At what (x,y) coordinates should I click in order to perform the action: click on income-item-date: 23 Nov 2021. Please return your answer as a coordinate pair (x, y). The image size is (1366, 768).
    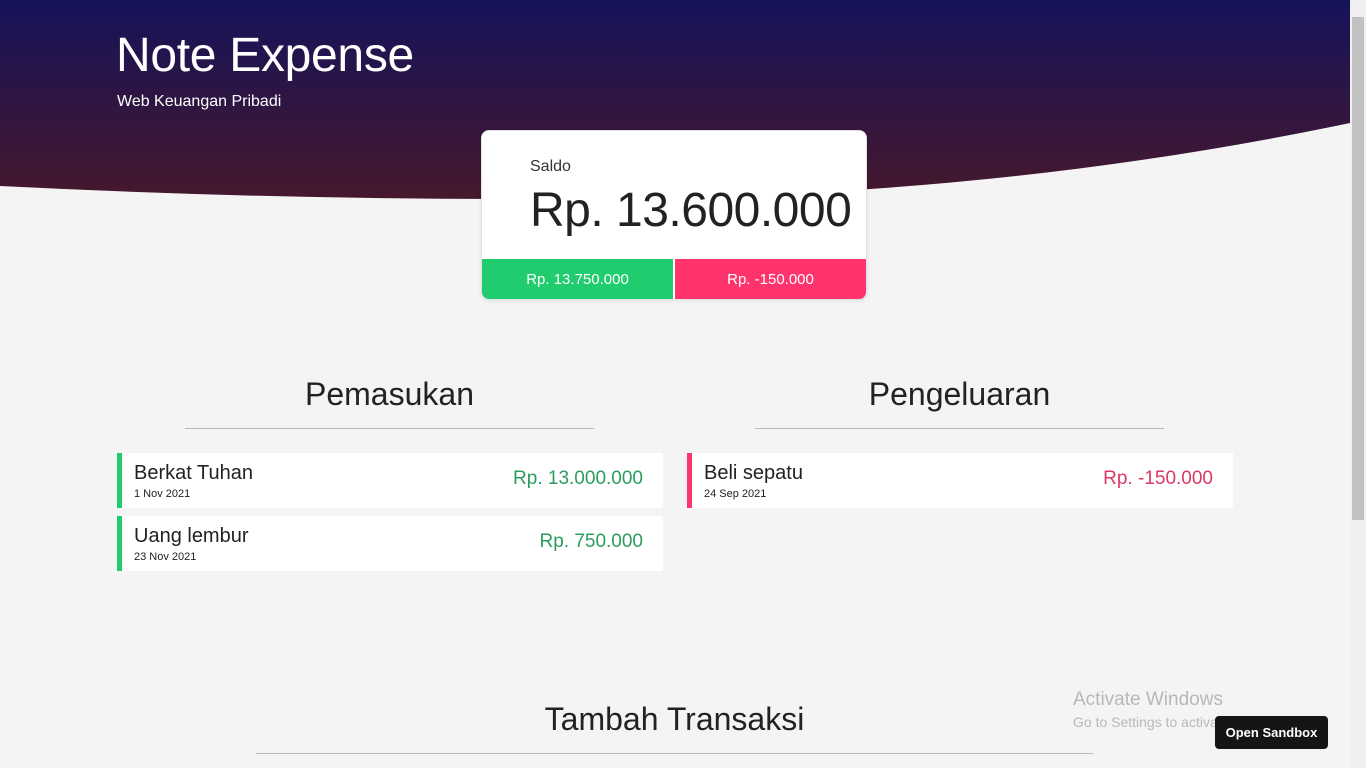
    Looking at the image, I should click on (165, 557).